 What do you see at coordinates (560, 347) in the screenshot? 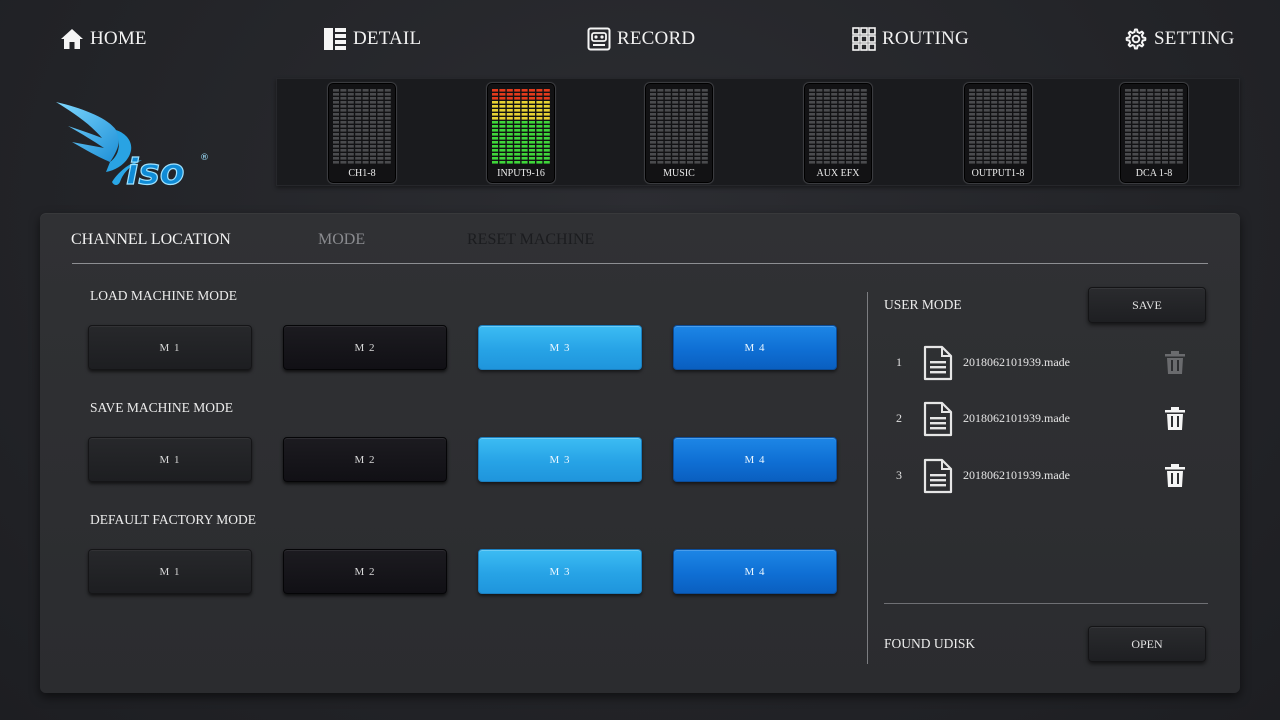
I see `load-m3-button: M 3` at bounding box center [560, 347].